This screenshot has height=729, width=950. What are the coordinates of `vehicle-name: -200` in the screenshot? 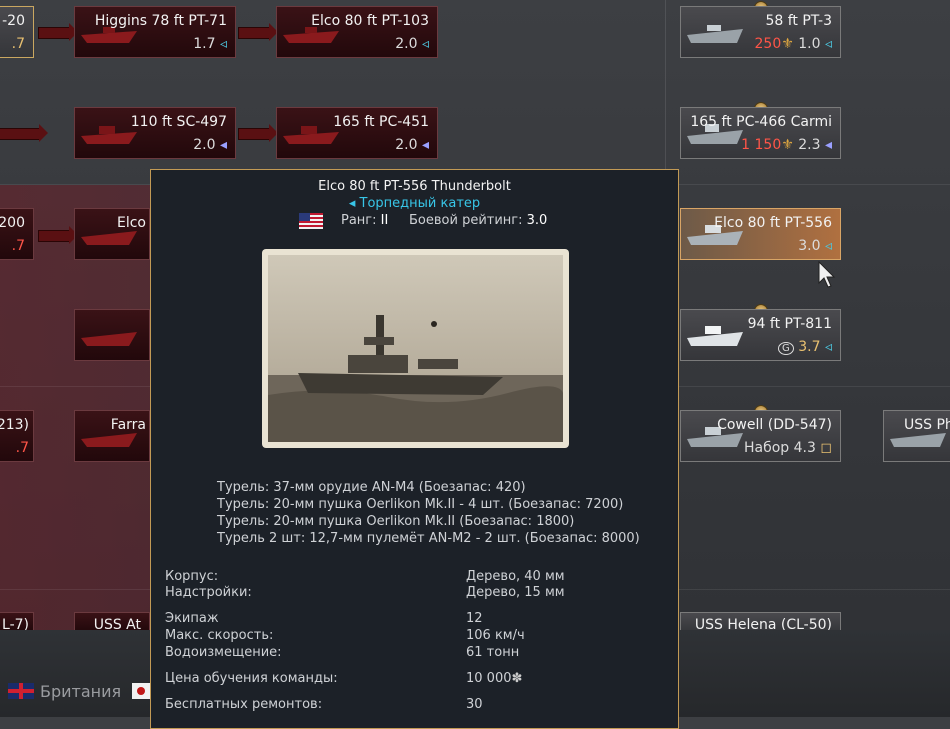 It's located at (12, 223).